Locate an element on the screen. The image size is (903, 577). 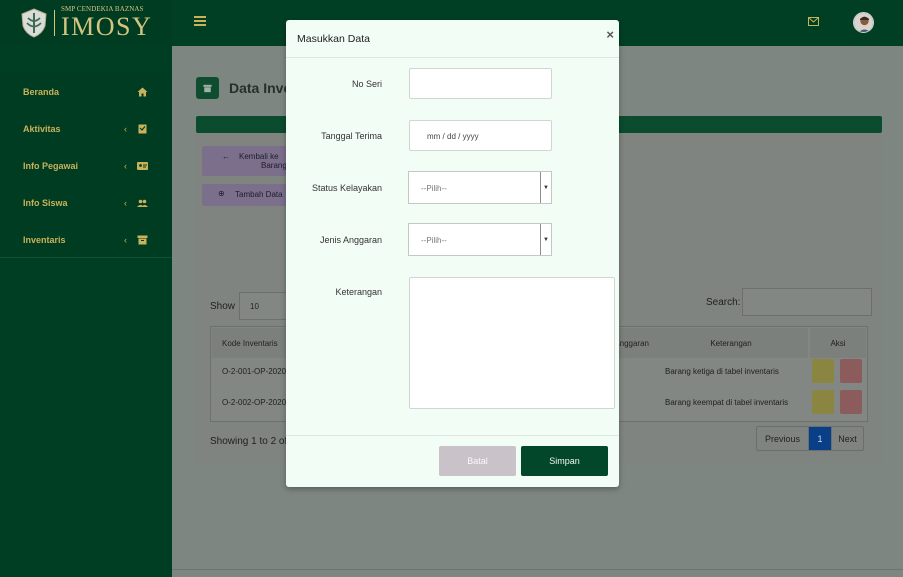
mail-icon is located at coordinates (813, 21).